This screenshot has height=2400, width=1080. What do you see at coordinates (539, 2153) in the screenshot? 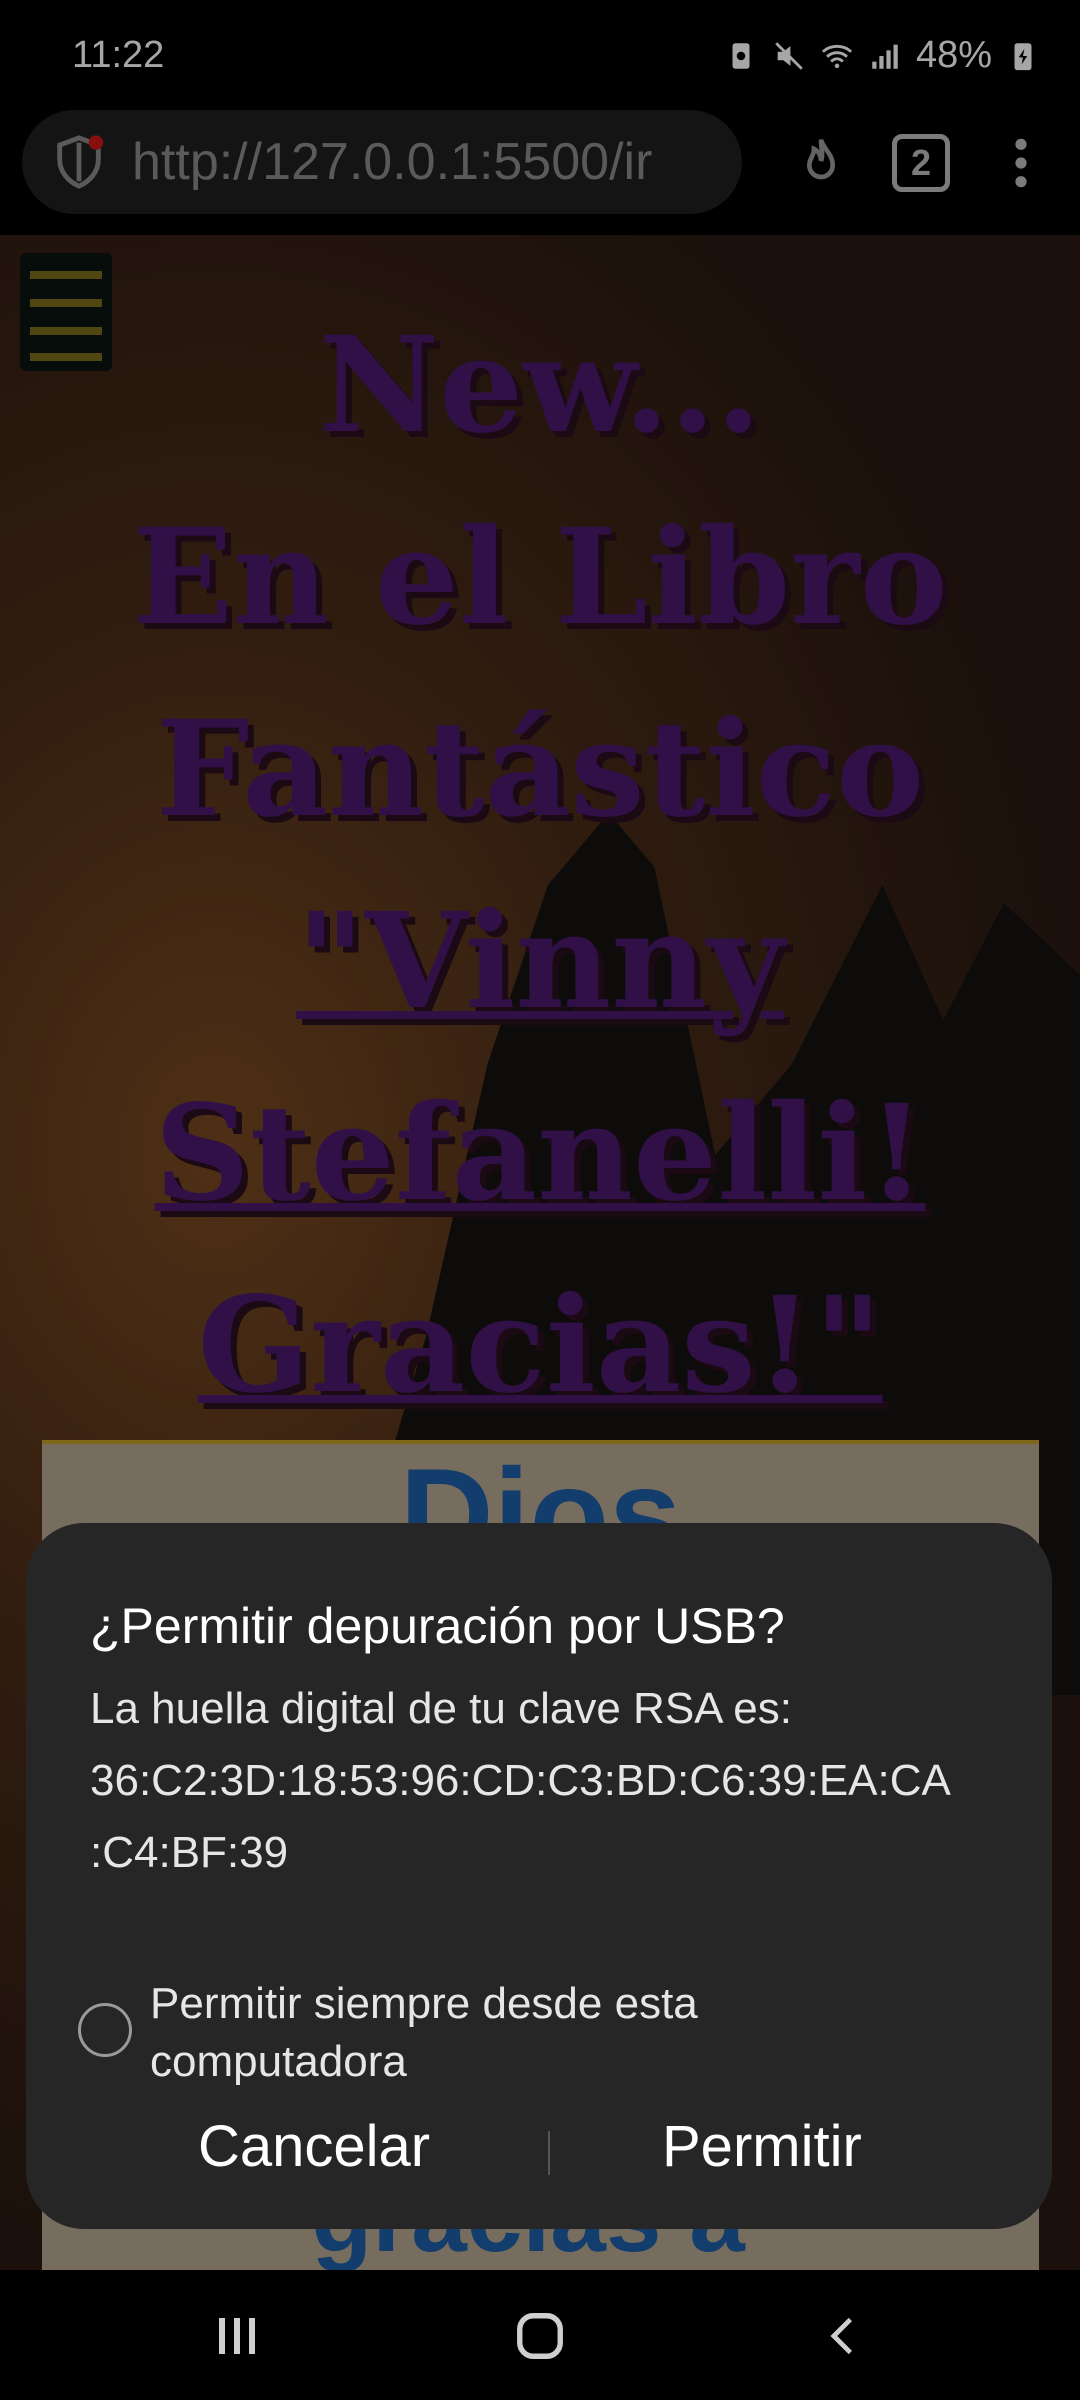
I see `dialog-actions: Cancelar Permitir` at bounding box center [539, 2153].